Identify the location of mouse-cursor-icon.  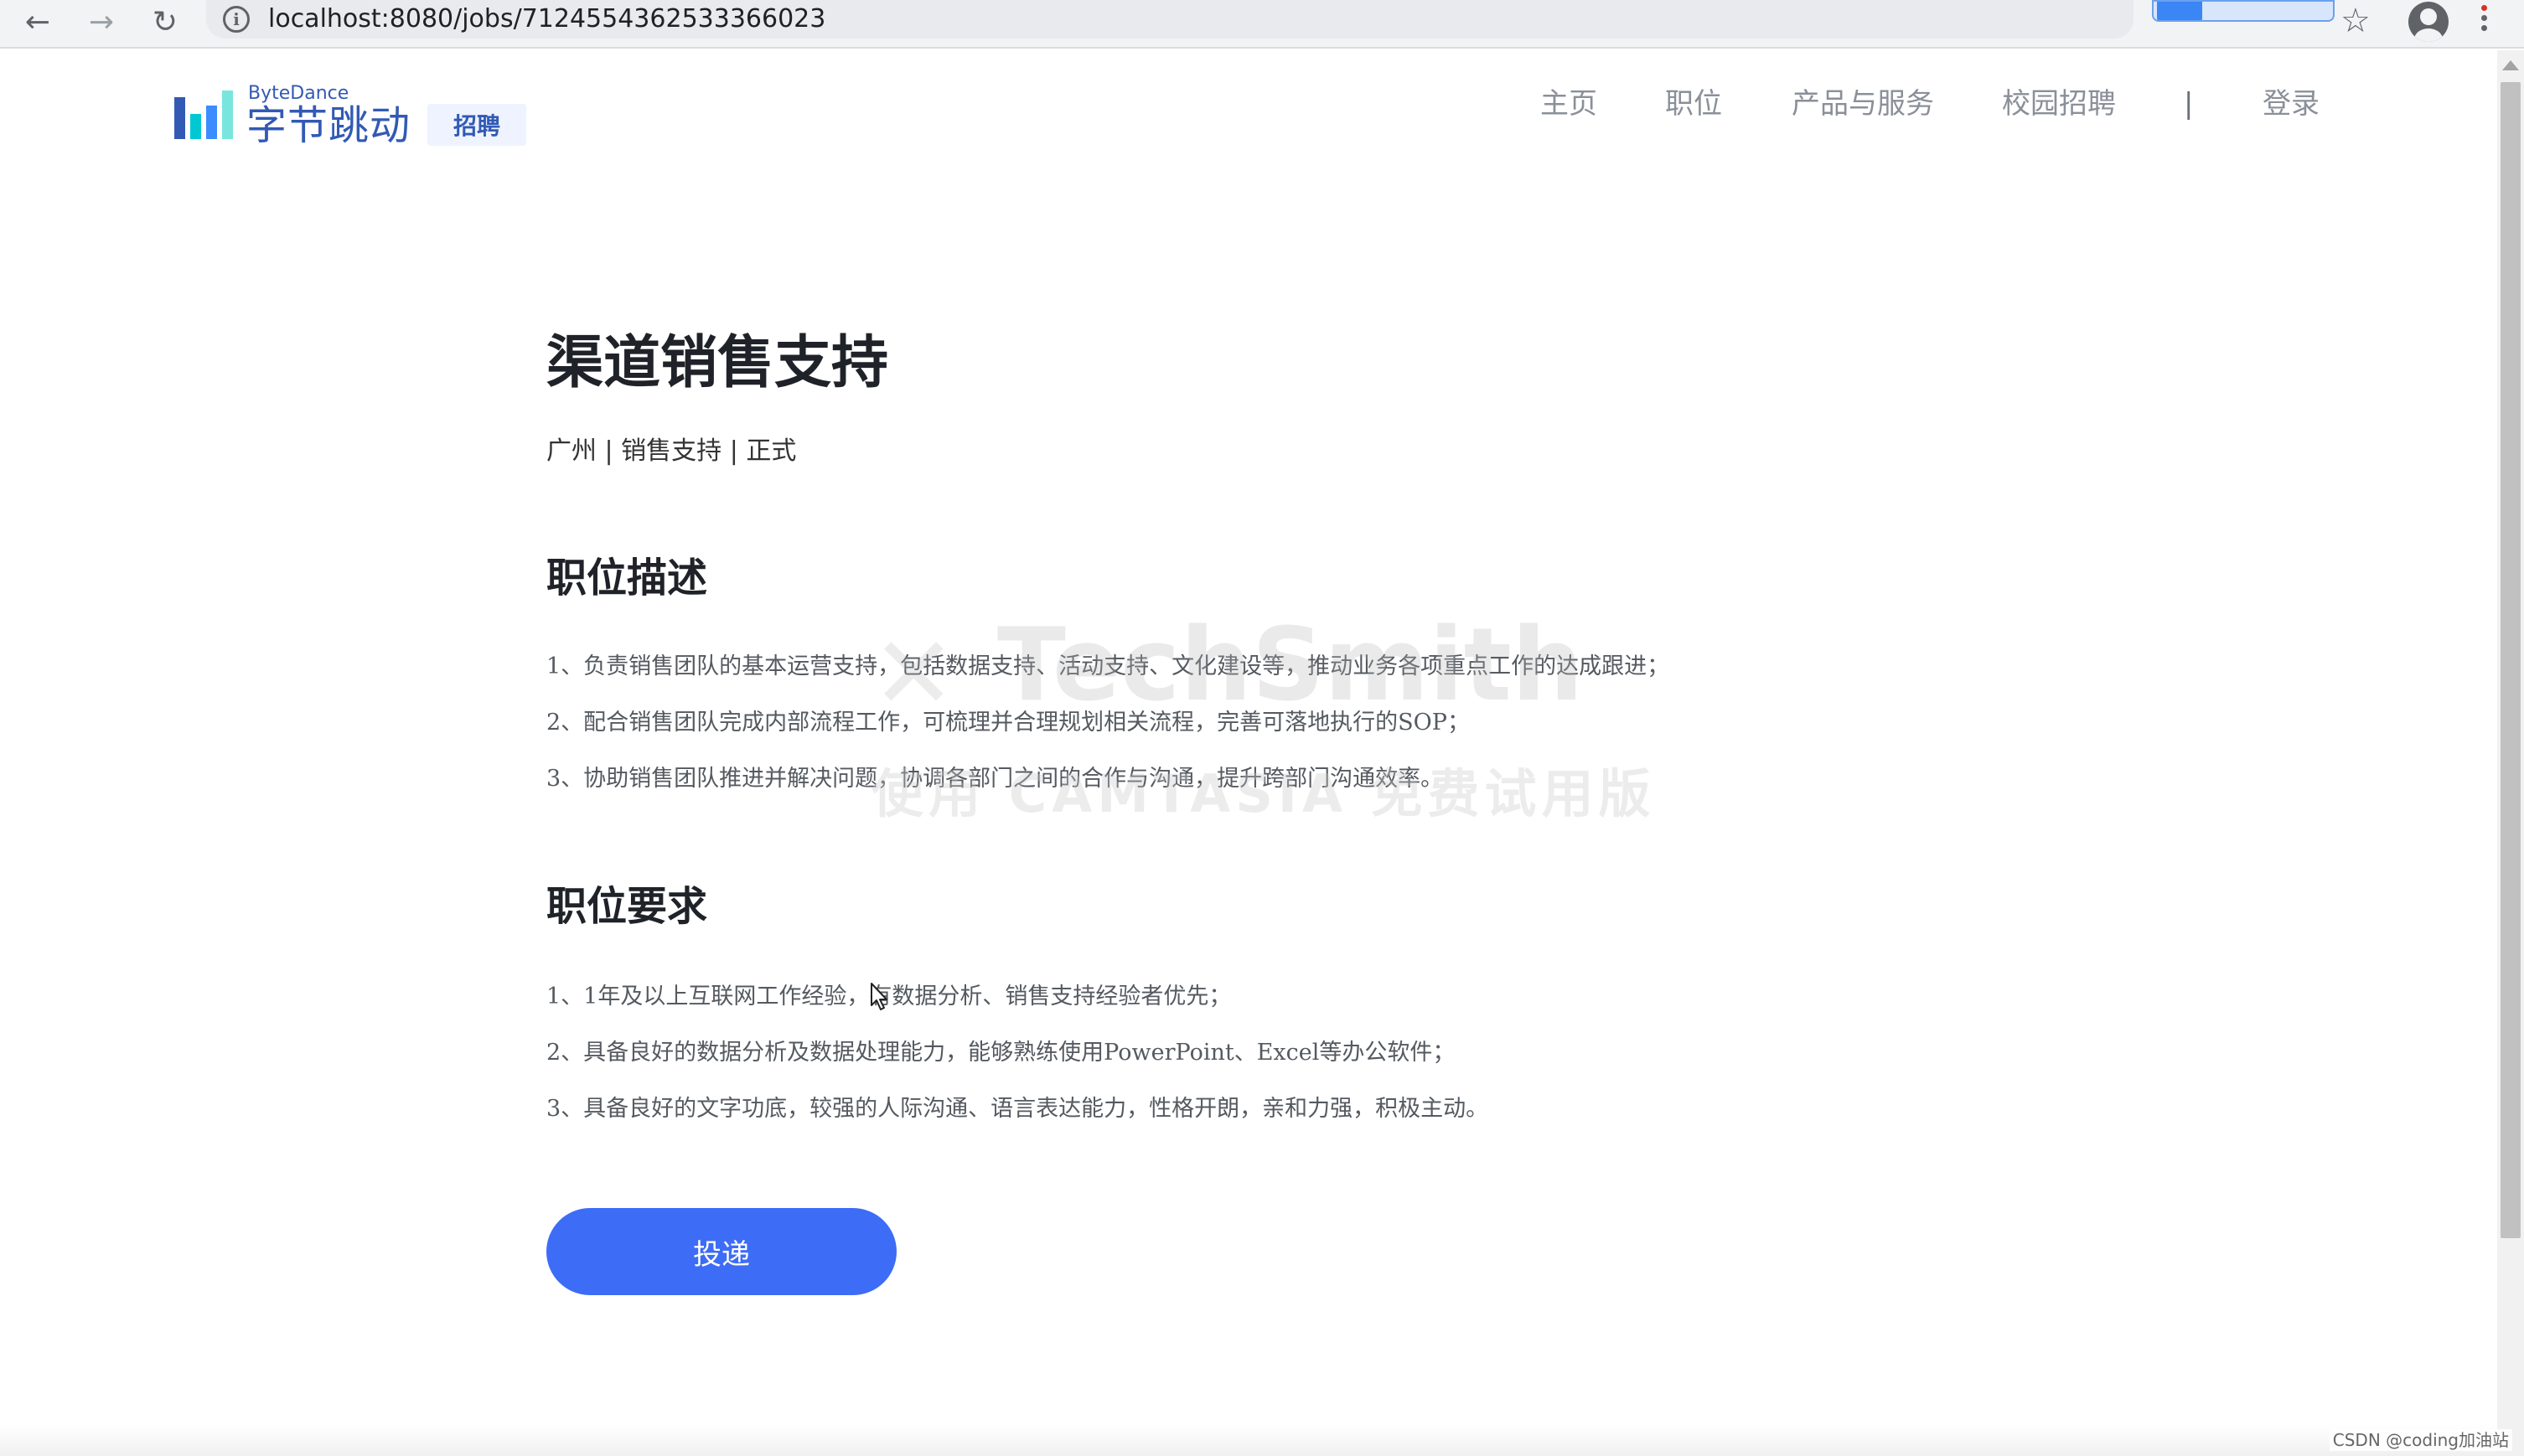
(879, 996).